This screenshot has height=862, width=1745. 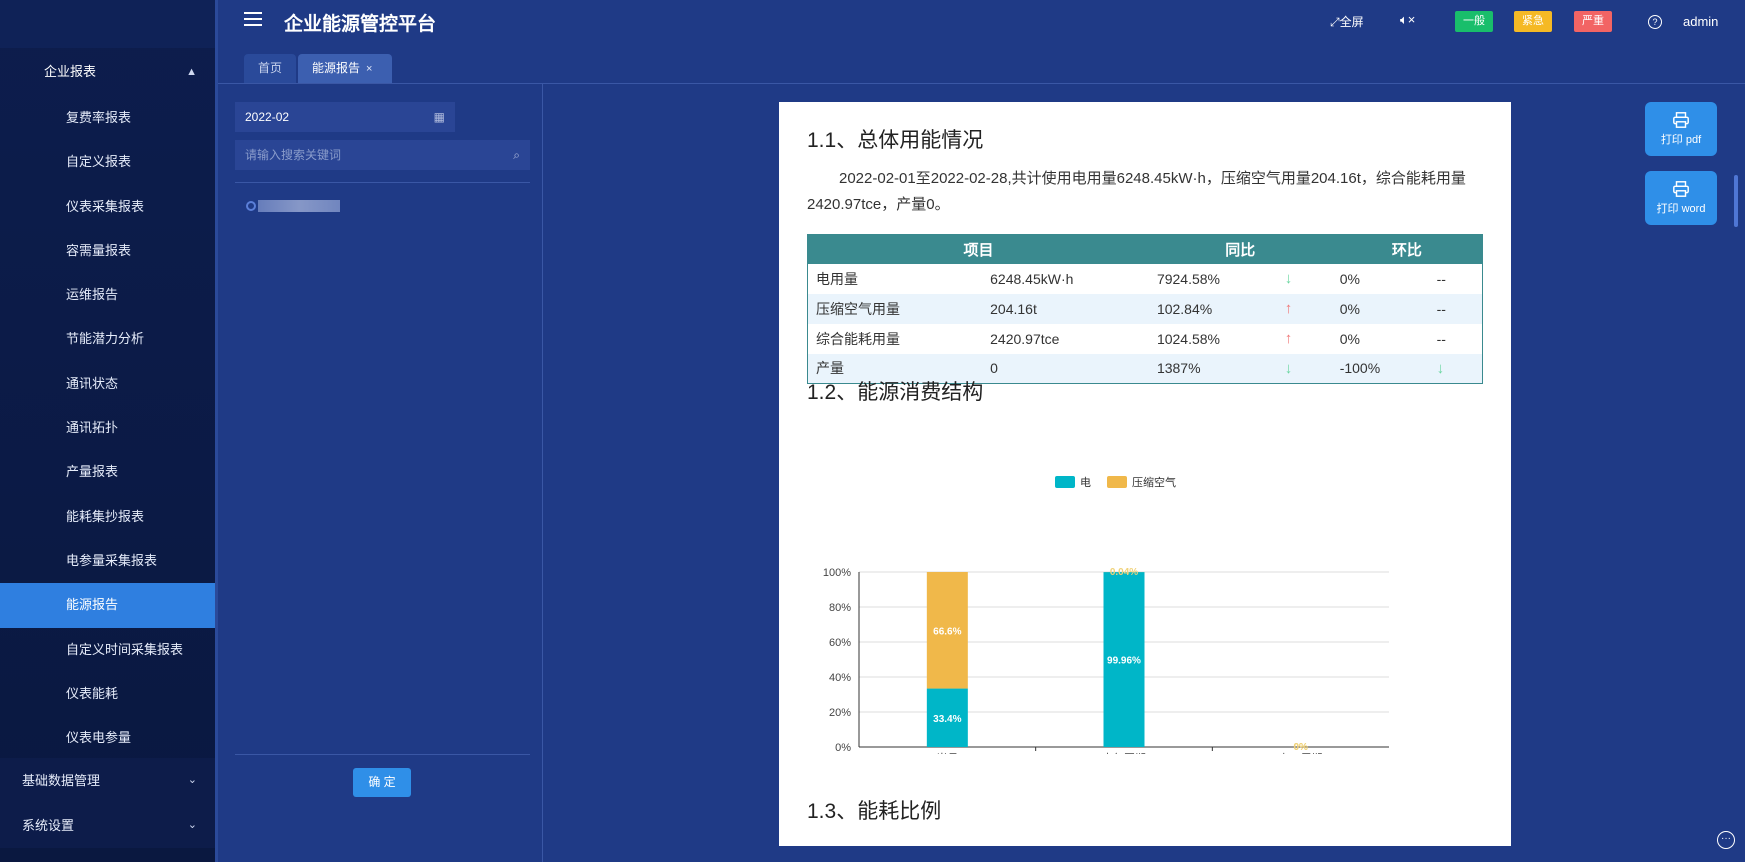 What do you see at coordinates (947, 631) in the screenshot?
I see `bar-data-label: 66.6%` at bounding box center [947, 631].